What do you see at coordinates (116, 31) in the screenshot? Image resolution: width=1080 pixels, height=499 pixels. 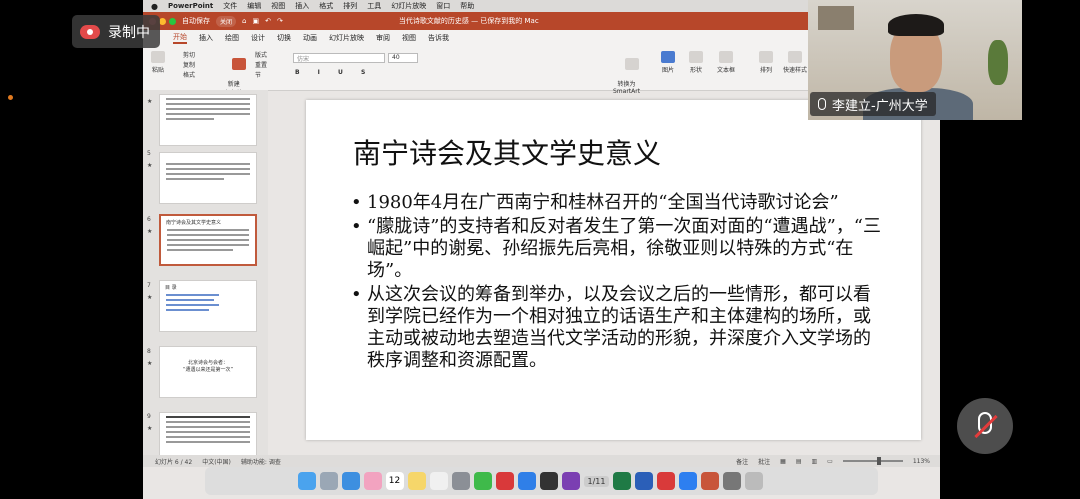 I see `recording-badge: 录制中` at bounding box center [116, 31].